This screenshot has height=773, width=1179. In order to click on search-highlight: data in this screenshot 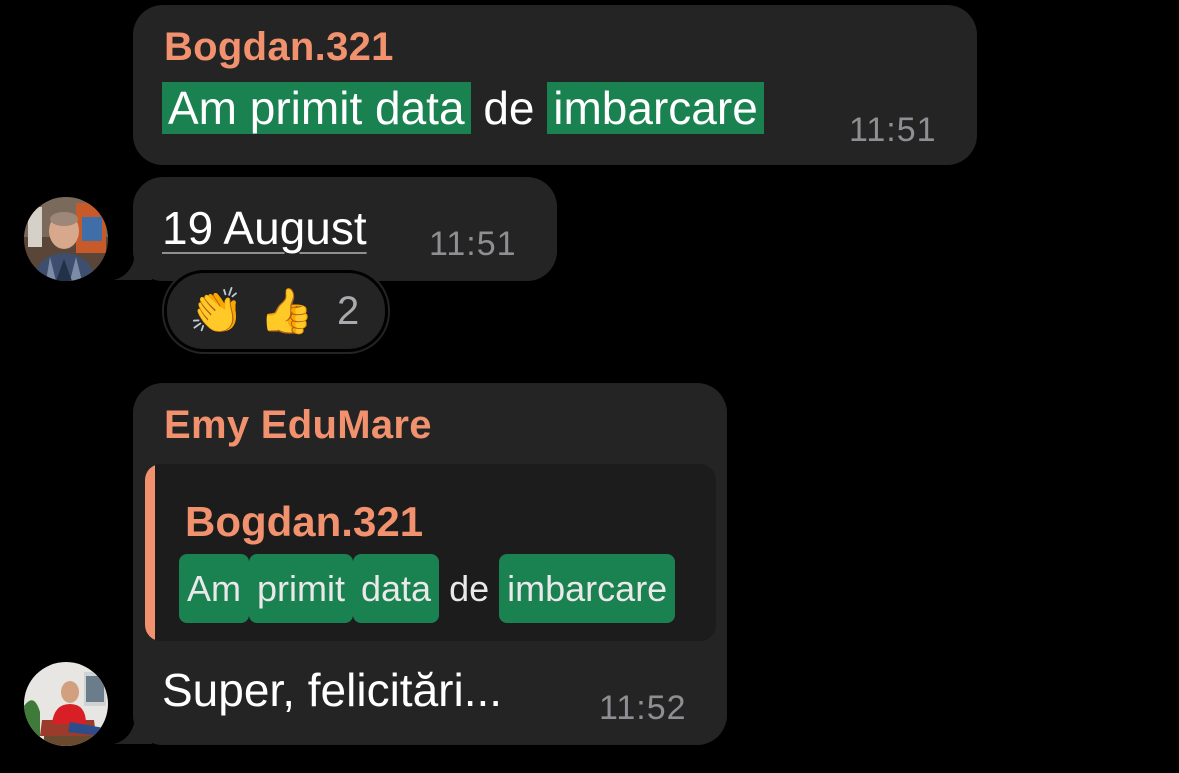, I will do `click(396, 588)`.